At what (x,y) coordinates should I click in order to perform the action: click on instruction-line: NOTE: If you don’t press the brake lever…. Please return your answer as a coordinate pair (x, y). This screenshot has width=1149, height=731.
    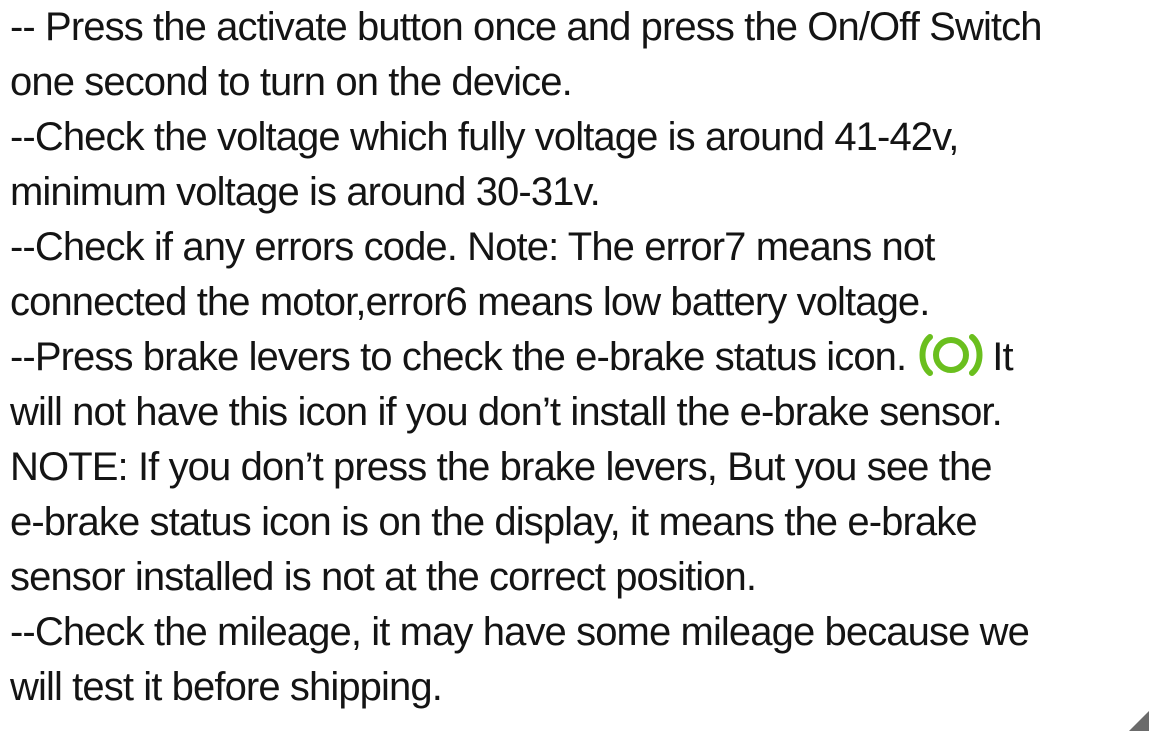
    Looking at the image, I should click on (501, 467).